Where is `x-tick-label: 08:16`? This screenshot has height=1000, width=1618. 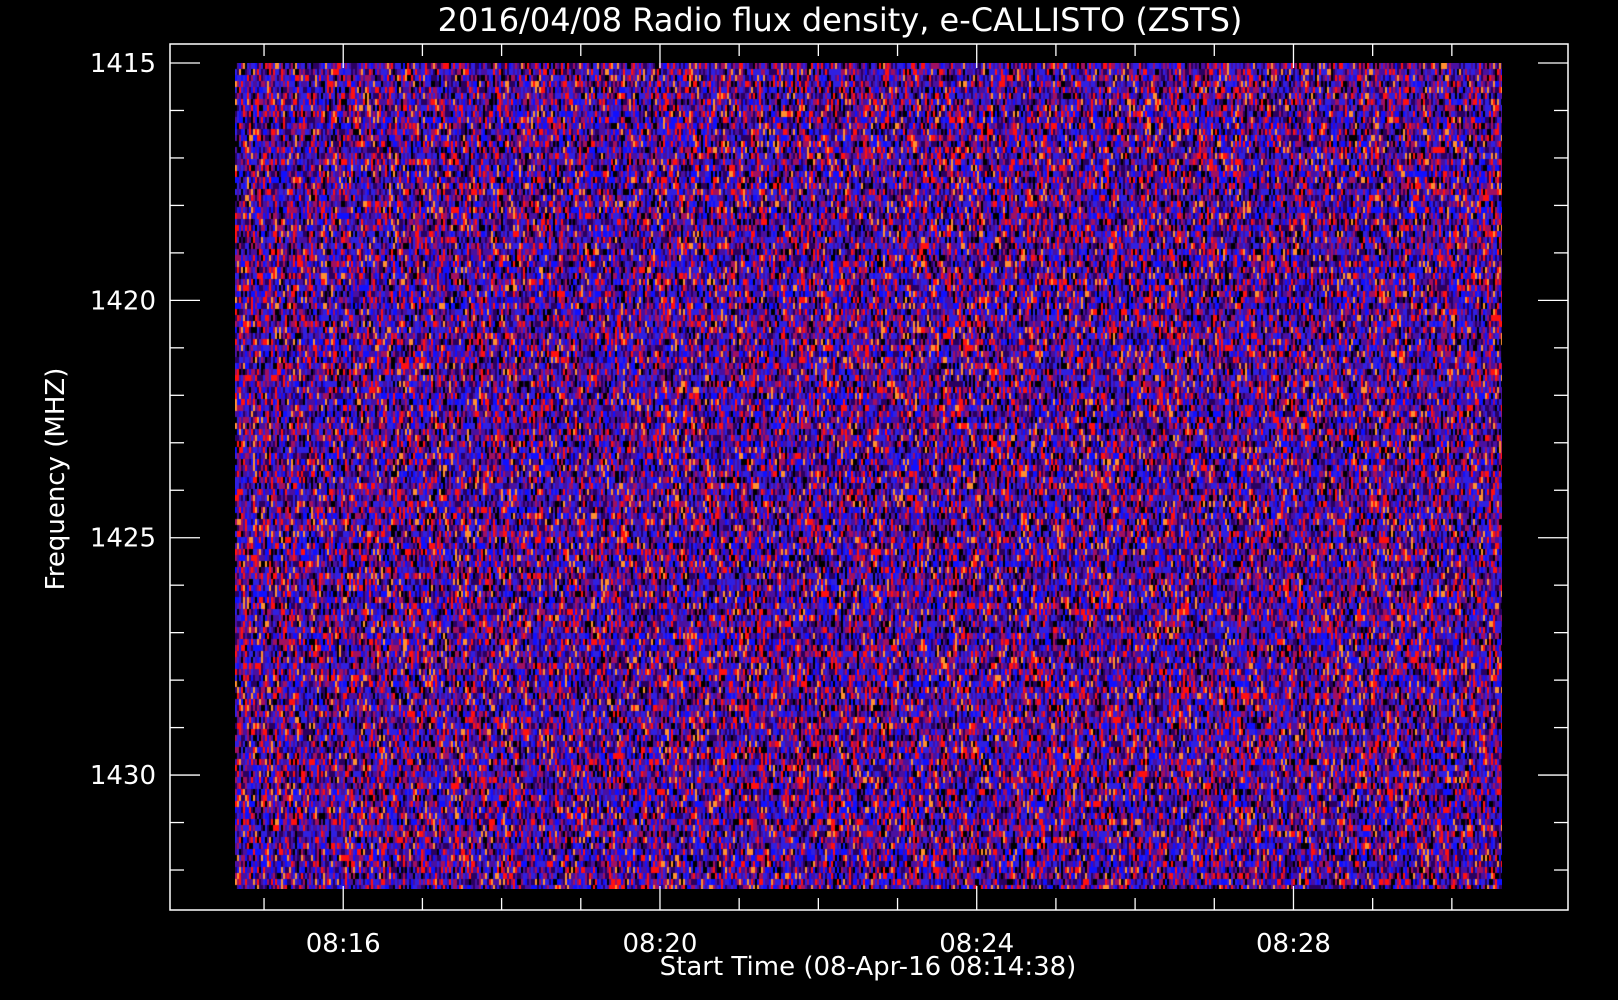
x-tick-label: 08:16 is located at coordinates (343, 944).